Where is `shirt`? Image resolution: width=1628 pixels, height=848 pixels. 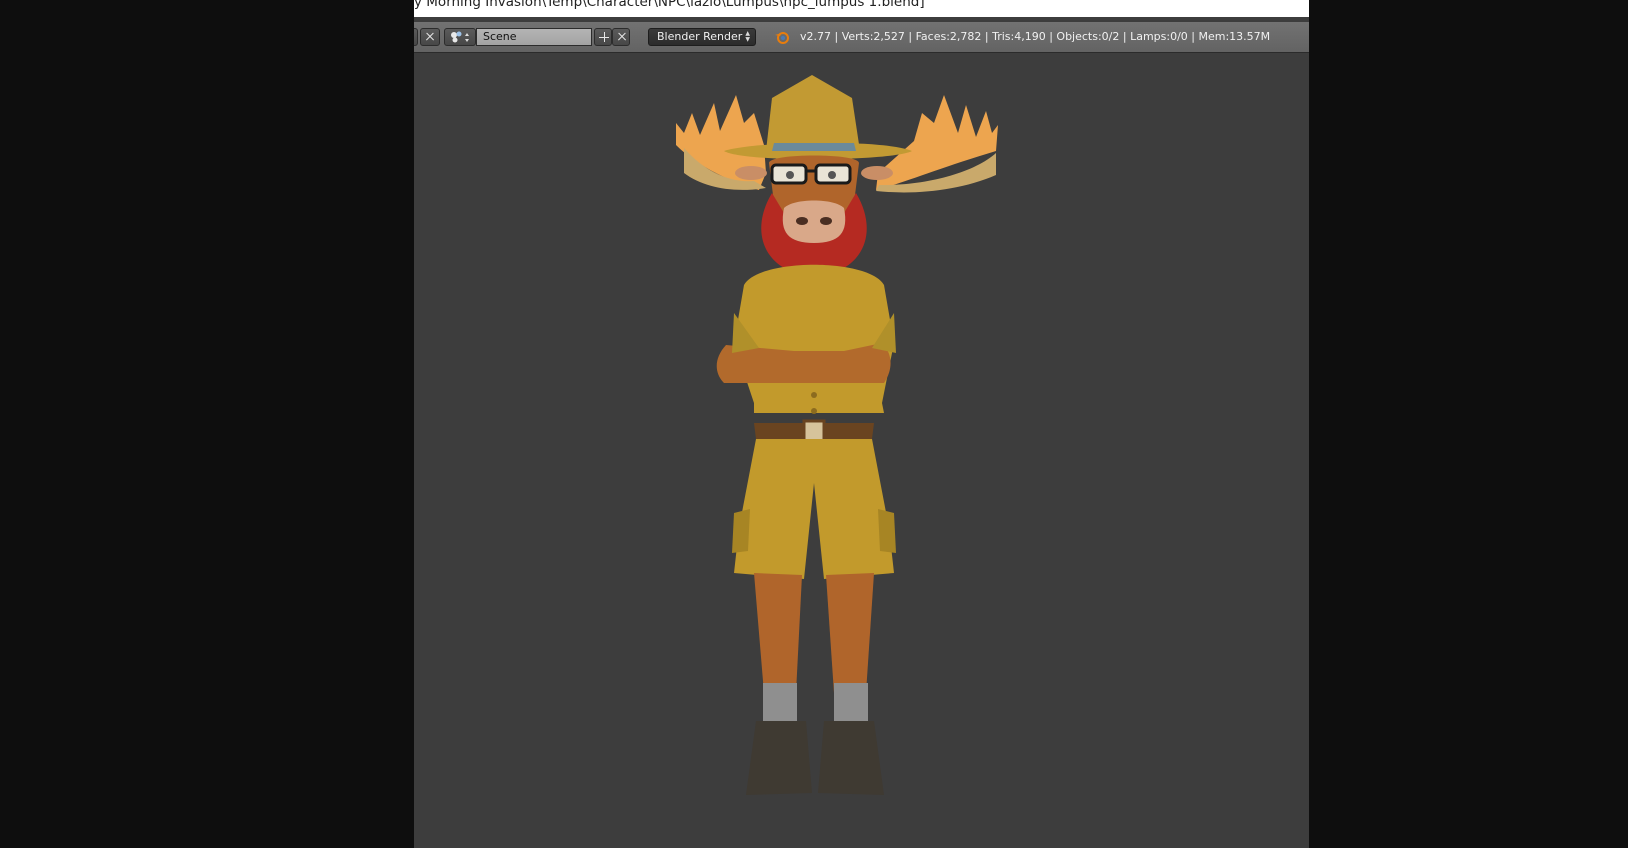 shirt is located at coordinates (814, 338).